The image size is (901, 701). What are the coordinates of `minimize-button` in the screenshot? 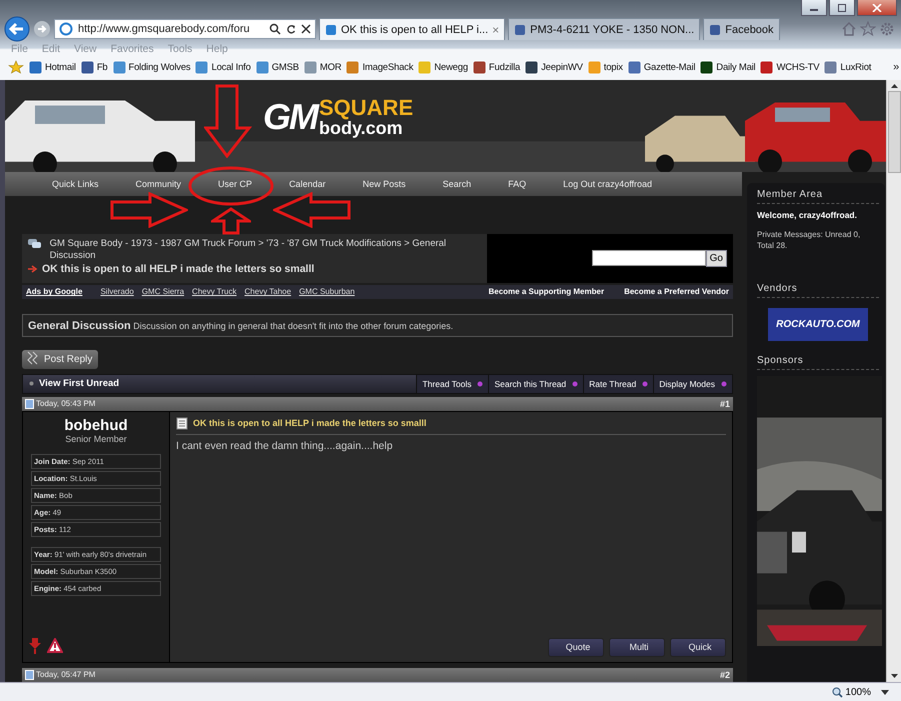 It's located at (814, 8).